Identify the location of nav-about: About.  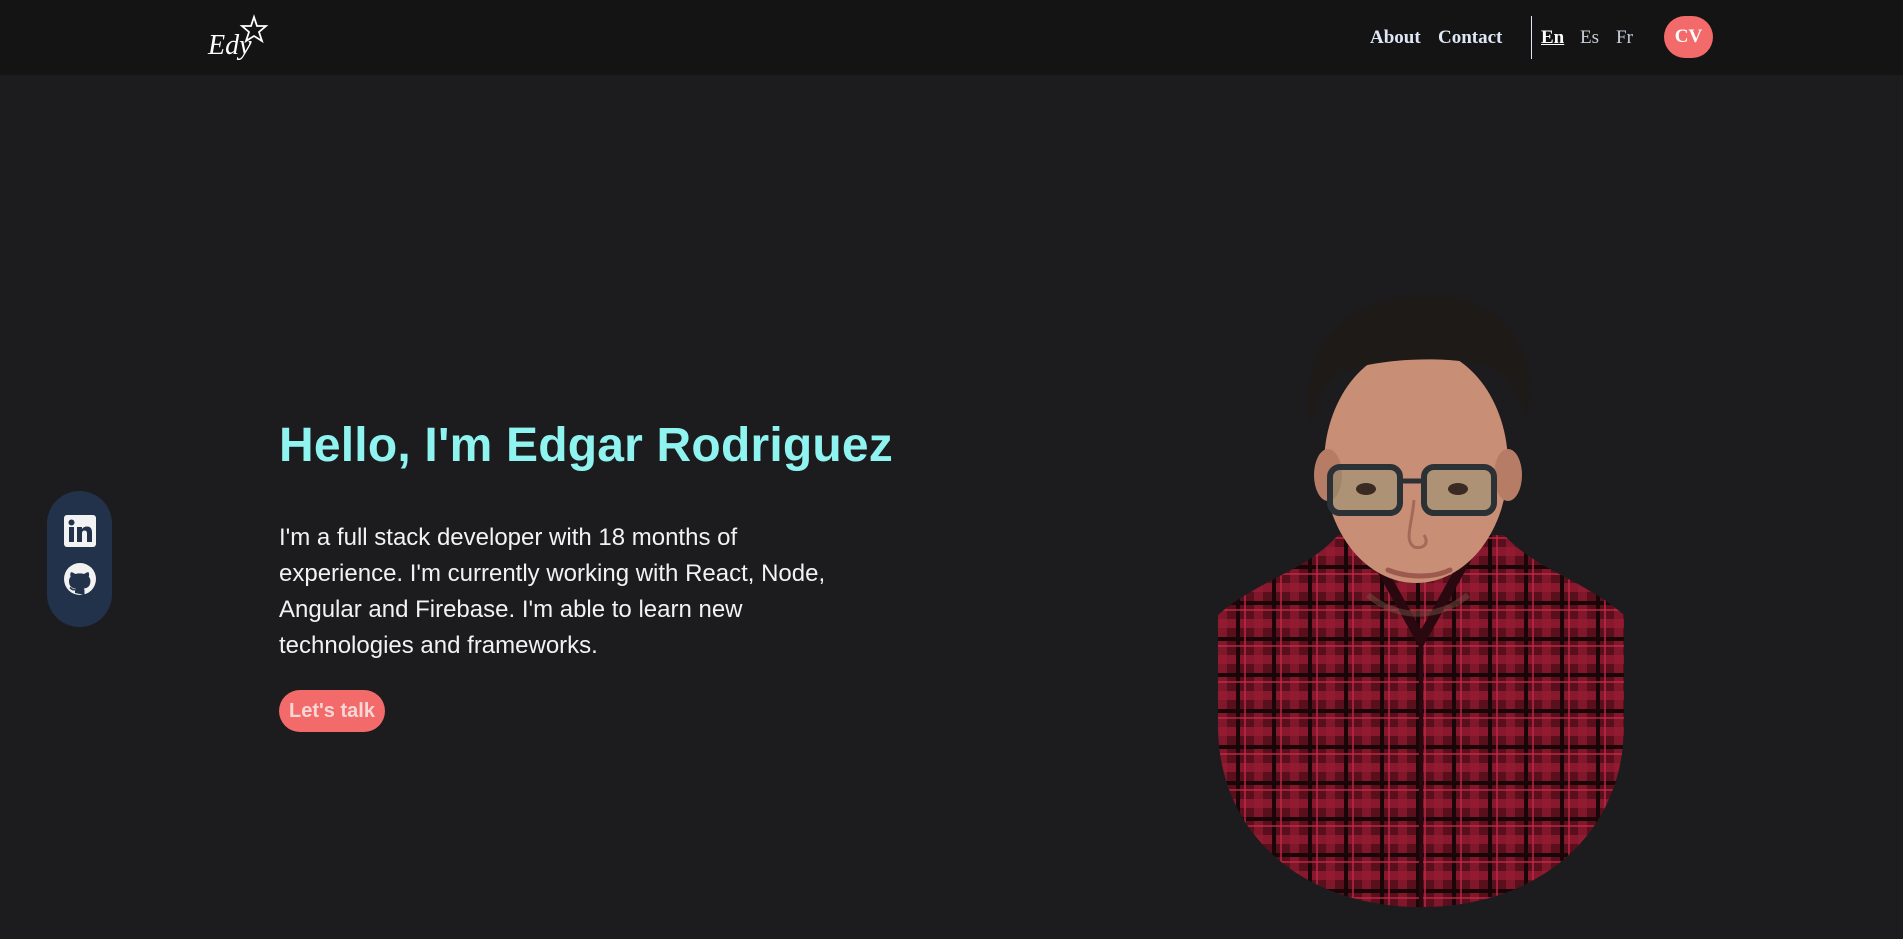
(1395, 37).